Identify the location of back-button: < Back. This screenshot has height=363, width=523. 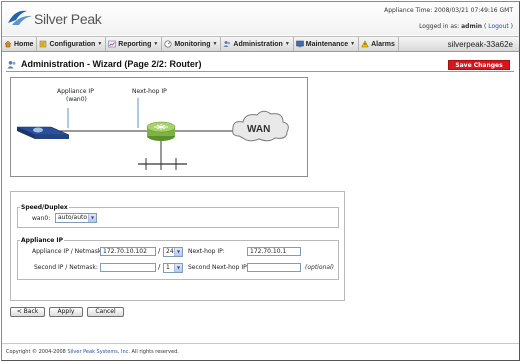
(27, 312).